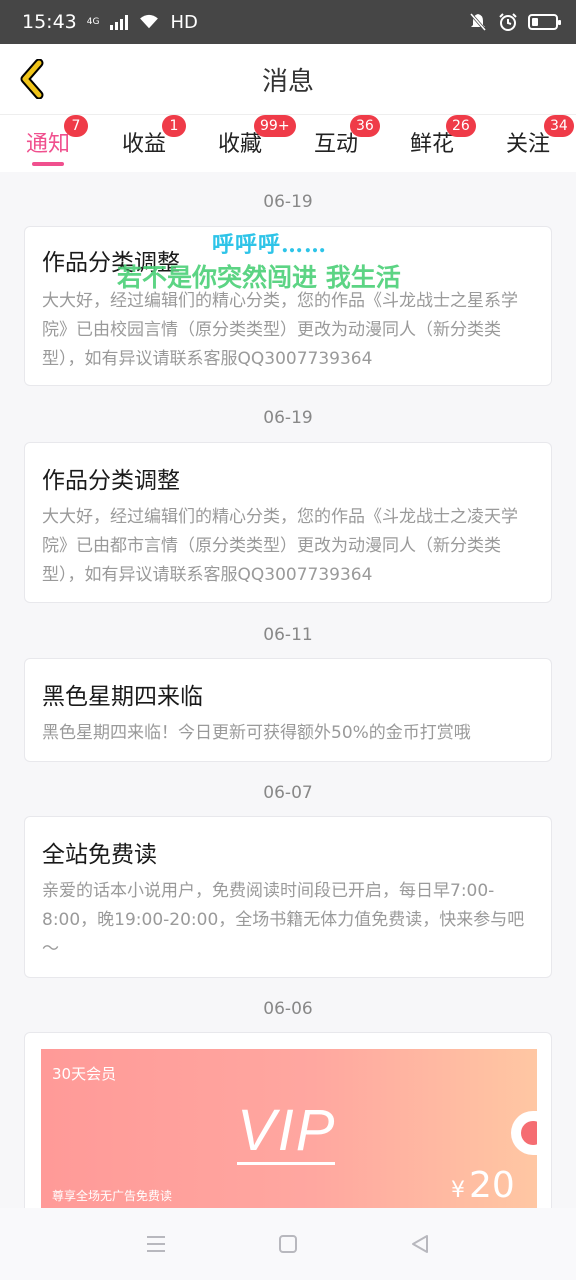 Image resolution: width=576 pixels, height=1280 pixels. What do you see at coordinates (288, 1009) in the screenshot?
I see `message-date: 06-06` at bounding box center [288, 1009].